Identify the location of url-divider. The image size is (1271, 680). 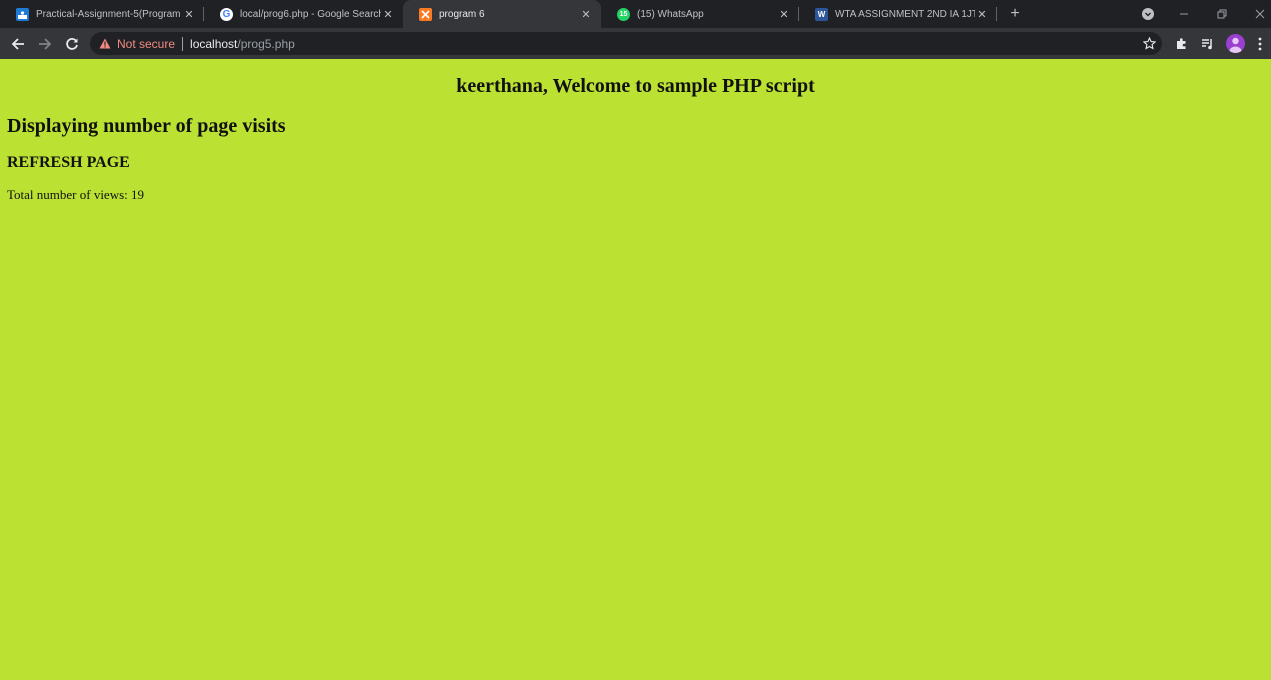
(183, 43).